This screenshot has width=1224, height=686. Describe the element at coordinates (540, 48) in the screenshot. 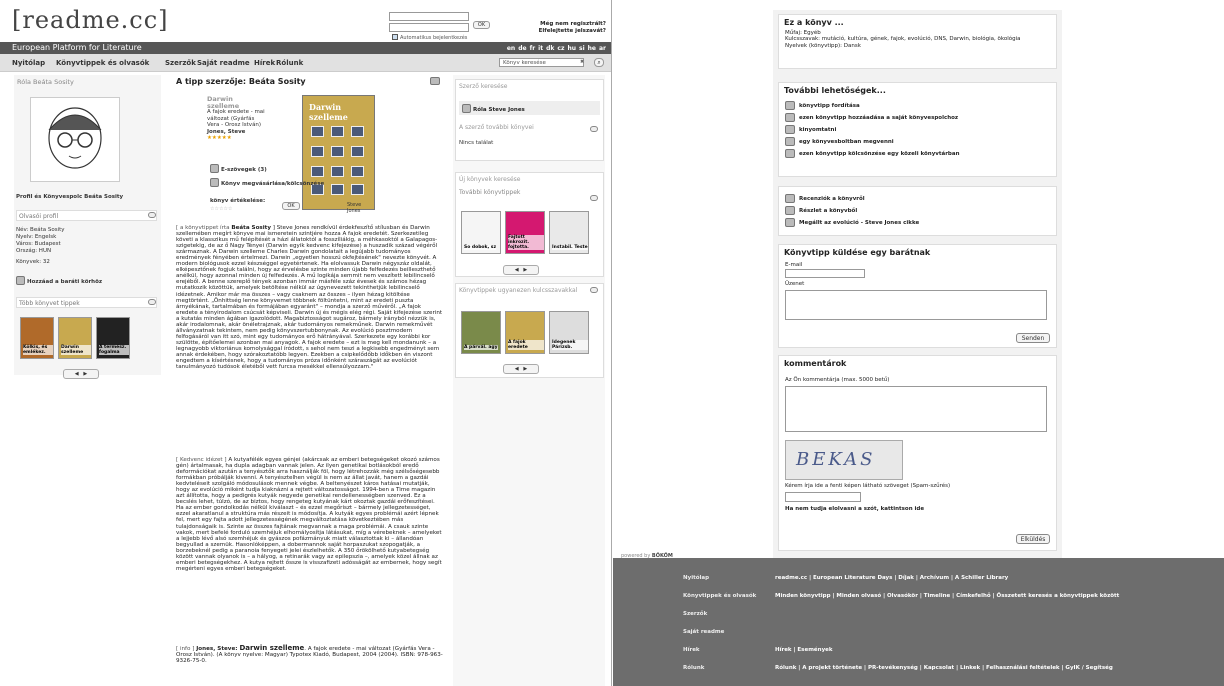

I see `lang-it: it` at that location.